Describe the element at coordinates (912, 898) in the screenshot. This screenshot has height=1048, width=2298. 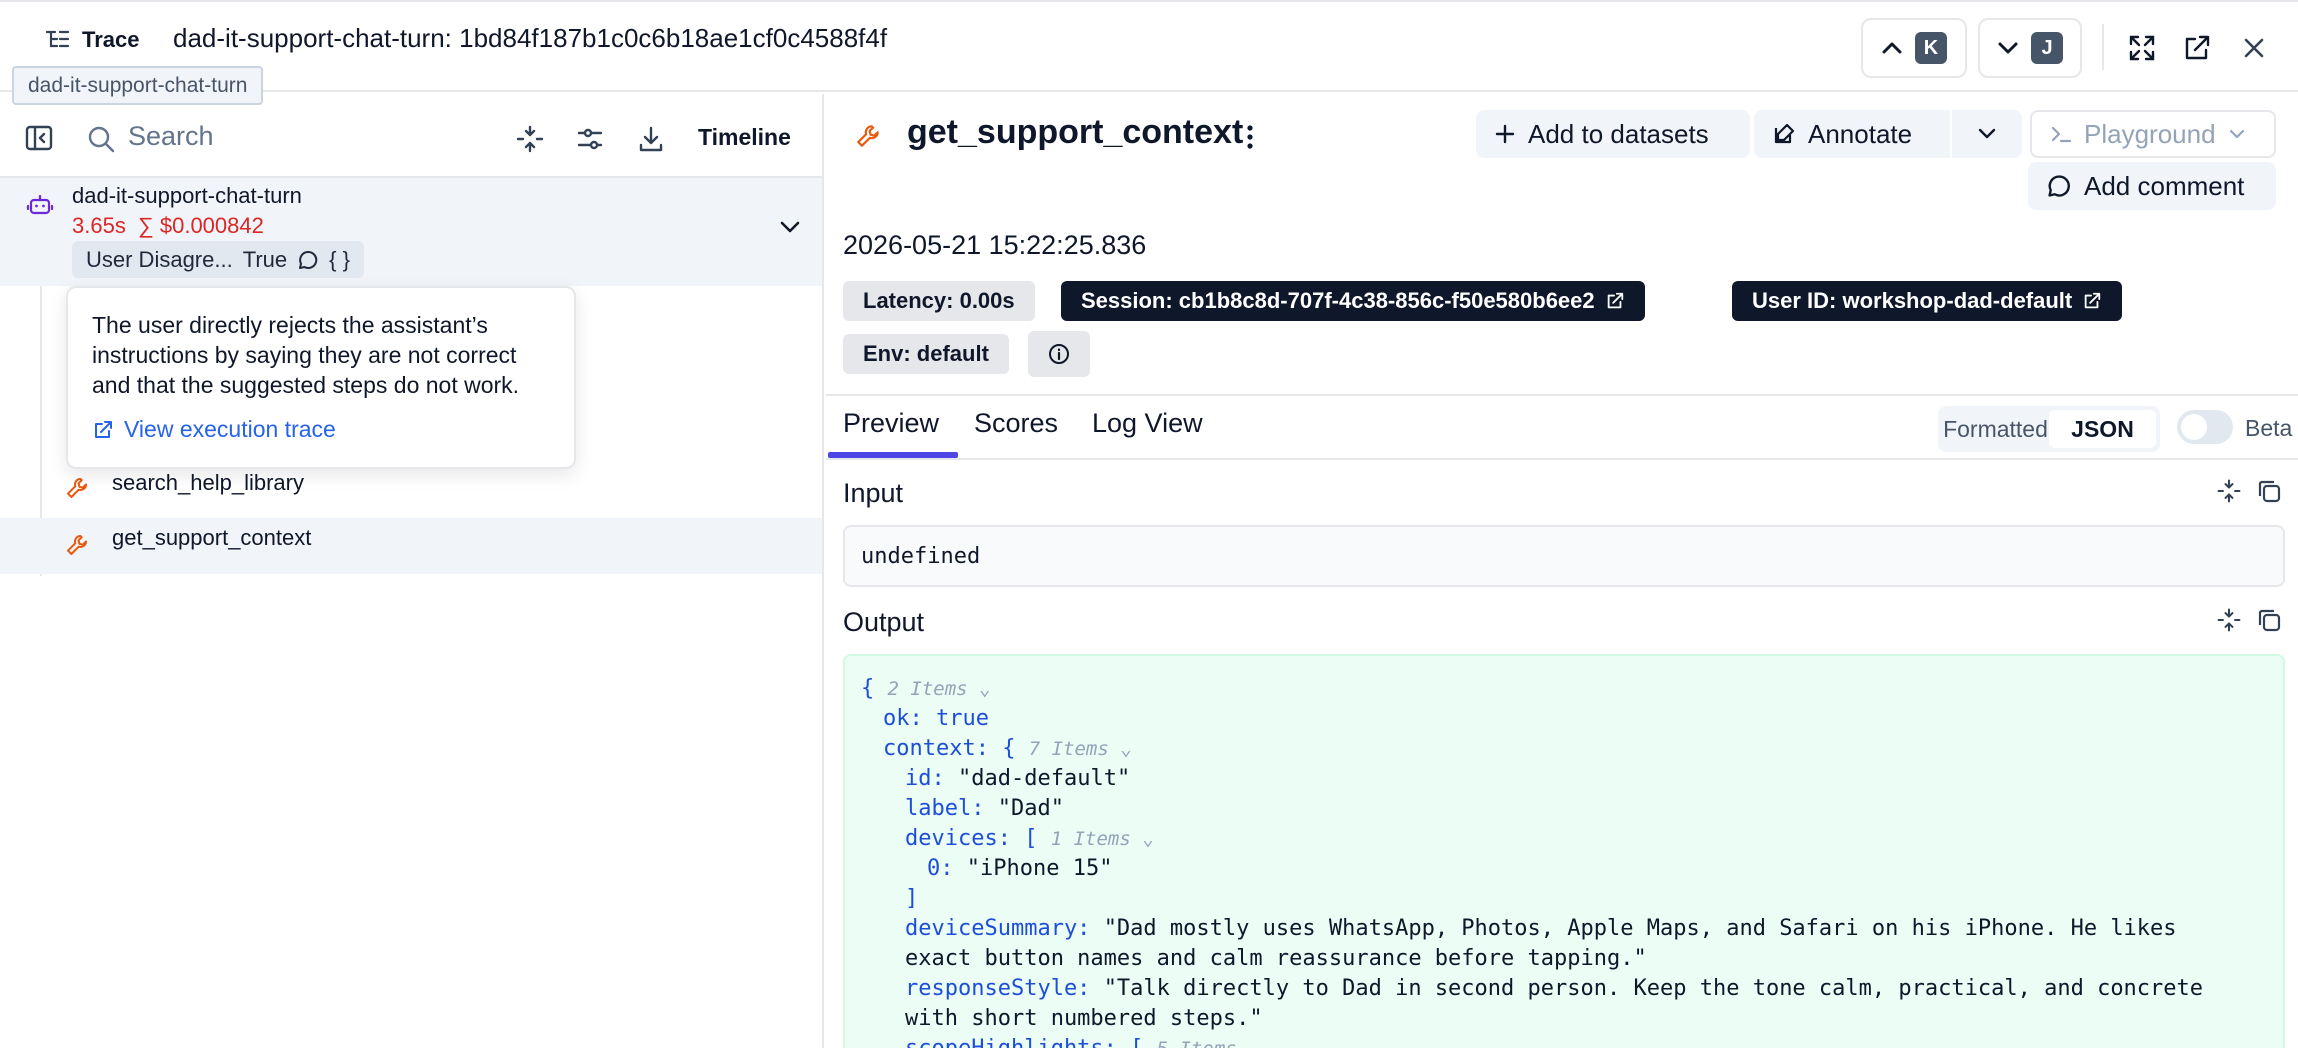
I see `json-line: ]` at that location.